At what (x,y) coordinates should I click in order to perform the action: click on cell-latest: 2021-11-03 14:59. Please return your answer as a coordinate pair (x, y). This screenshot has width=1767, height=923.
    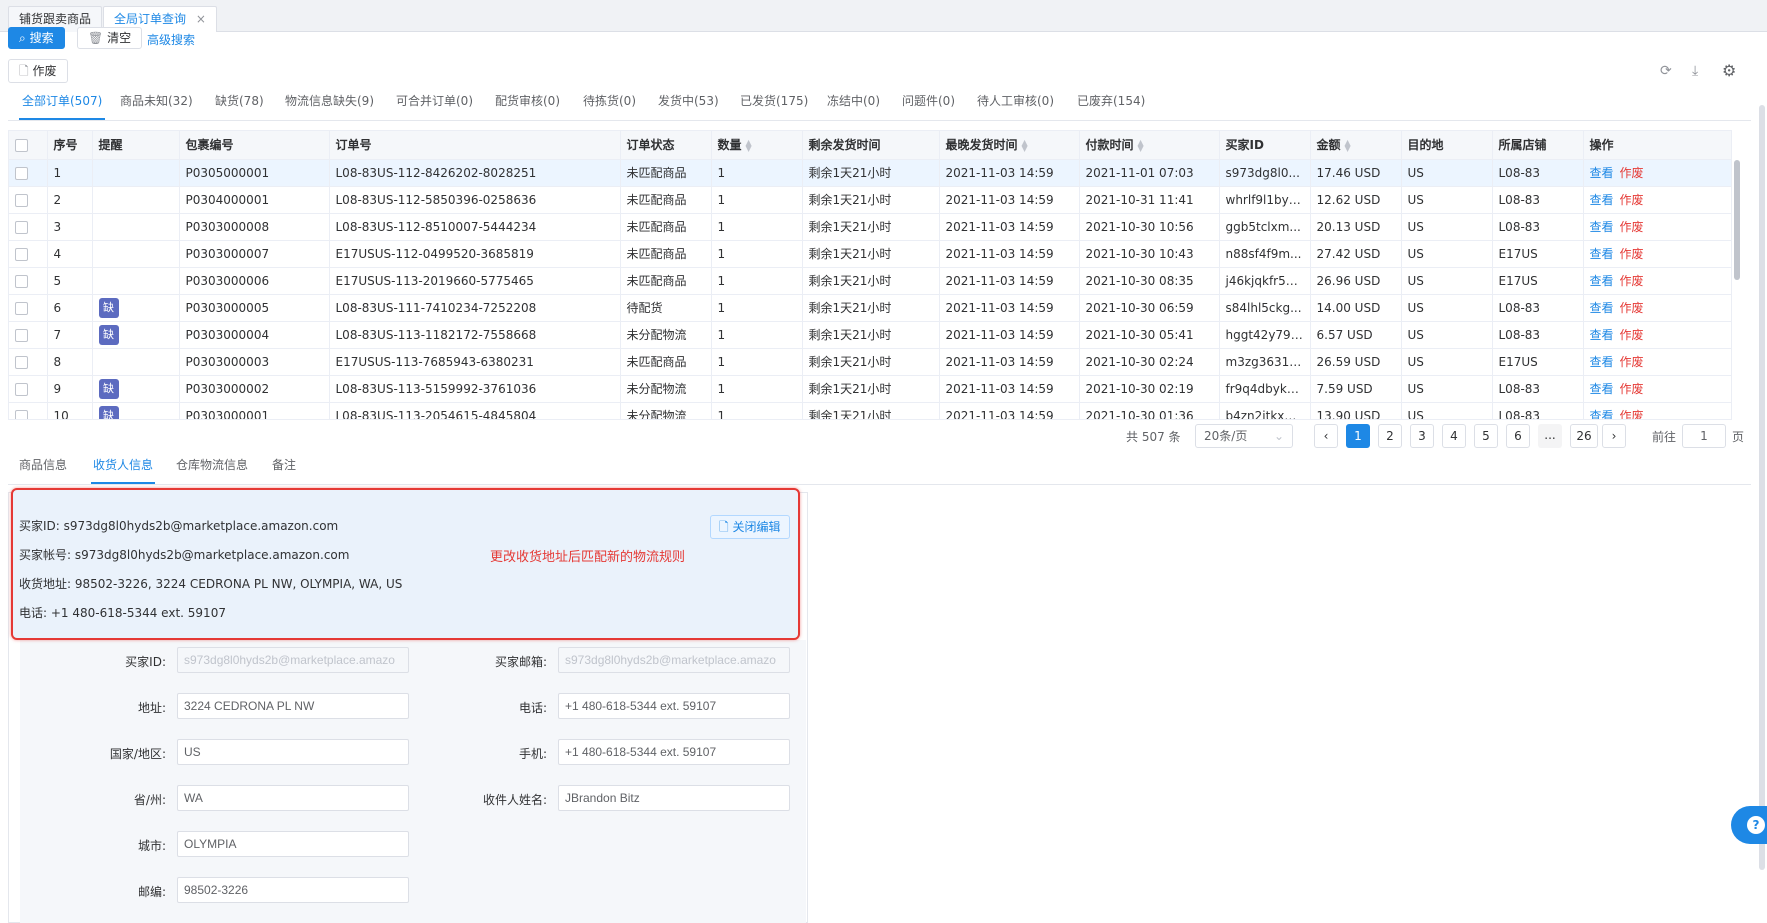
    Looking at the image, I should click on (1009, 281).